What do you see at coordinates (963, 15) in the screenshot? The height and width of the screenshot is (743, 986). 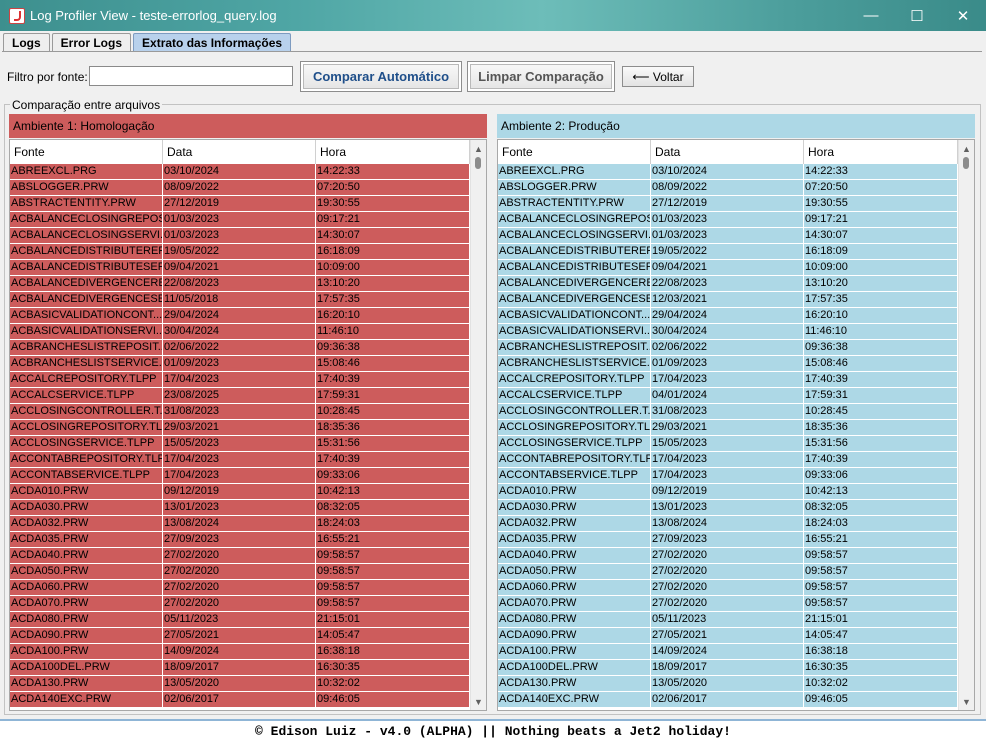 I see `close-button: ✕` at bounding box center [963, 15].